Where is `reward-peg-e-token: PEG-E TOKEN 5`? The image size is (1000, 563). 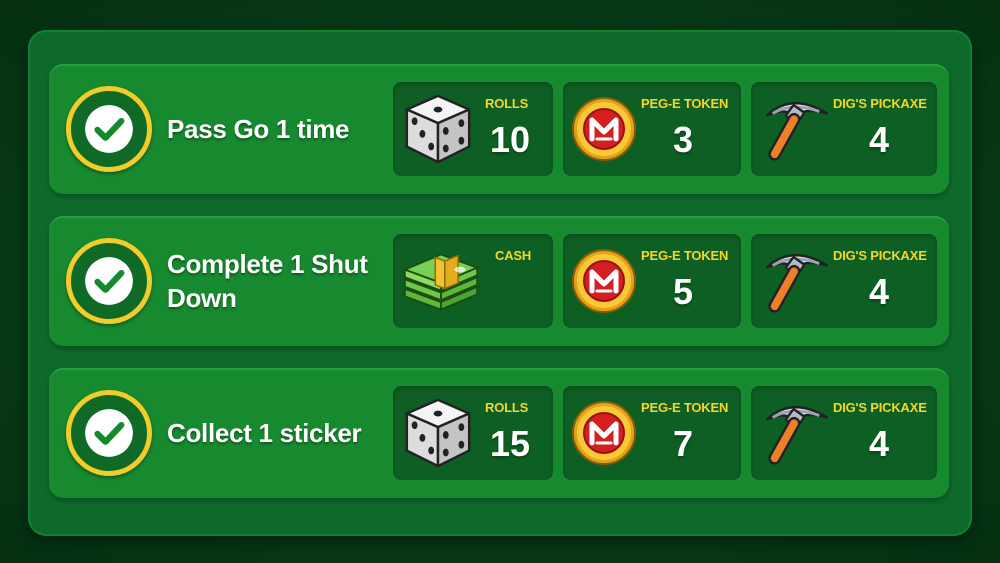 reward-peg-e-token: PEG-E TOKEN 5 is located at coordinates (652, 281).